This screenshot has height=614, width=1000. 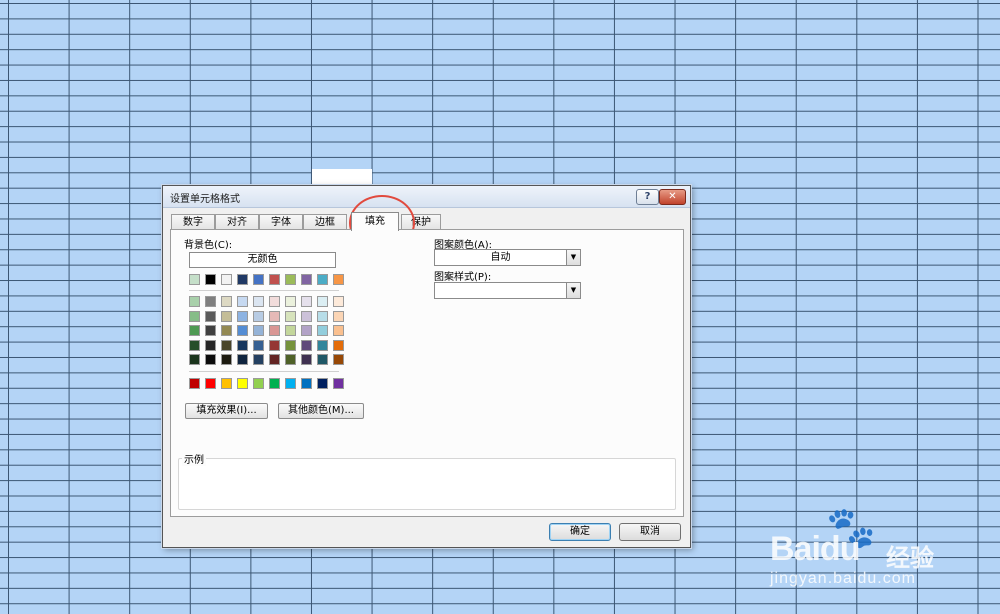 What do you see at coordinates (421, 222) in the screenshot?
I see `tab-protection: 保护` at bounding box center [421, 222].